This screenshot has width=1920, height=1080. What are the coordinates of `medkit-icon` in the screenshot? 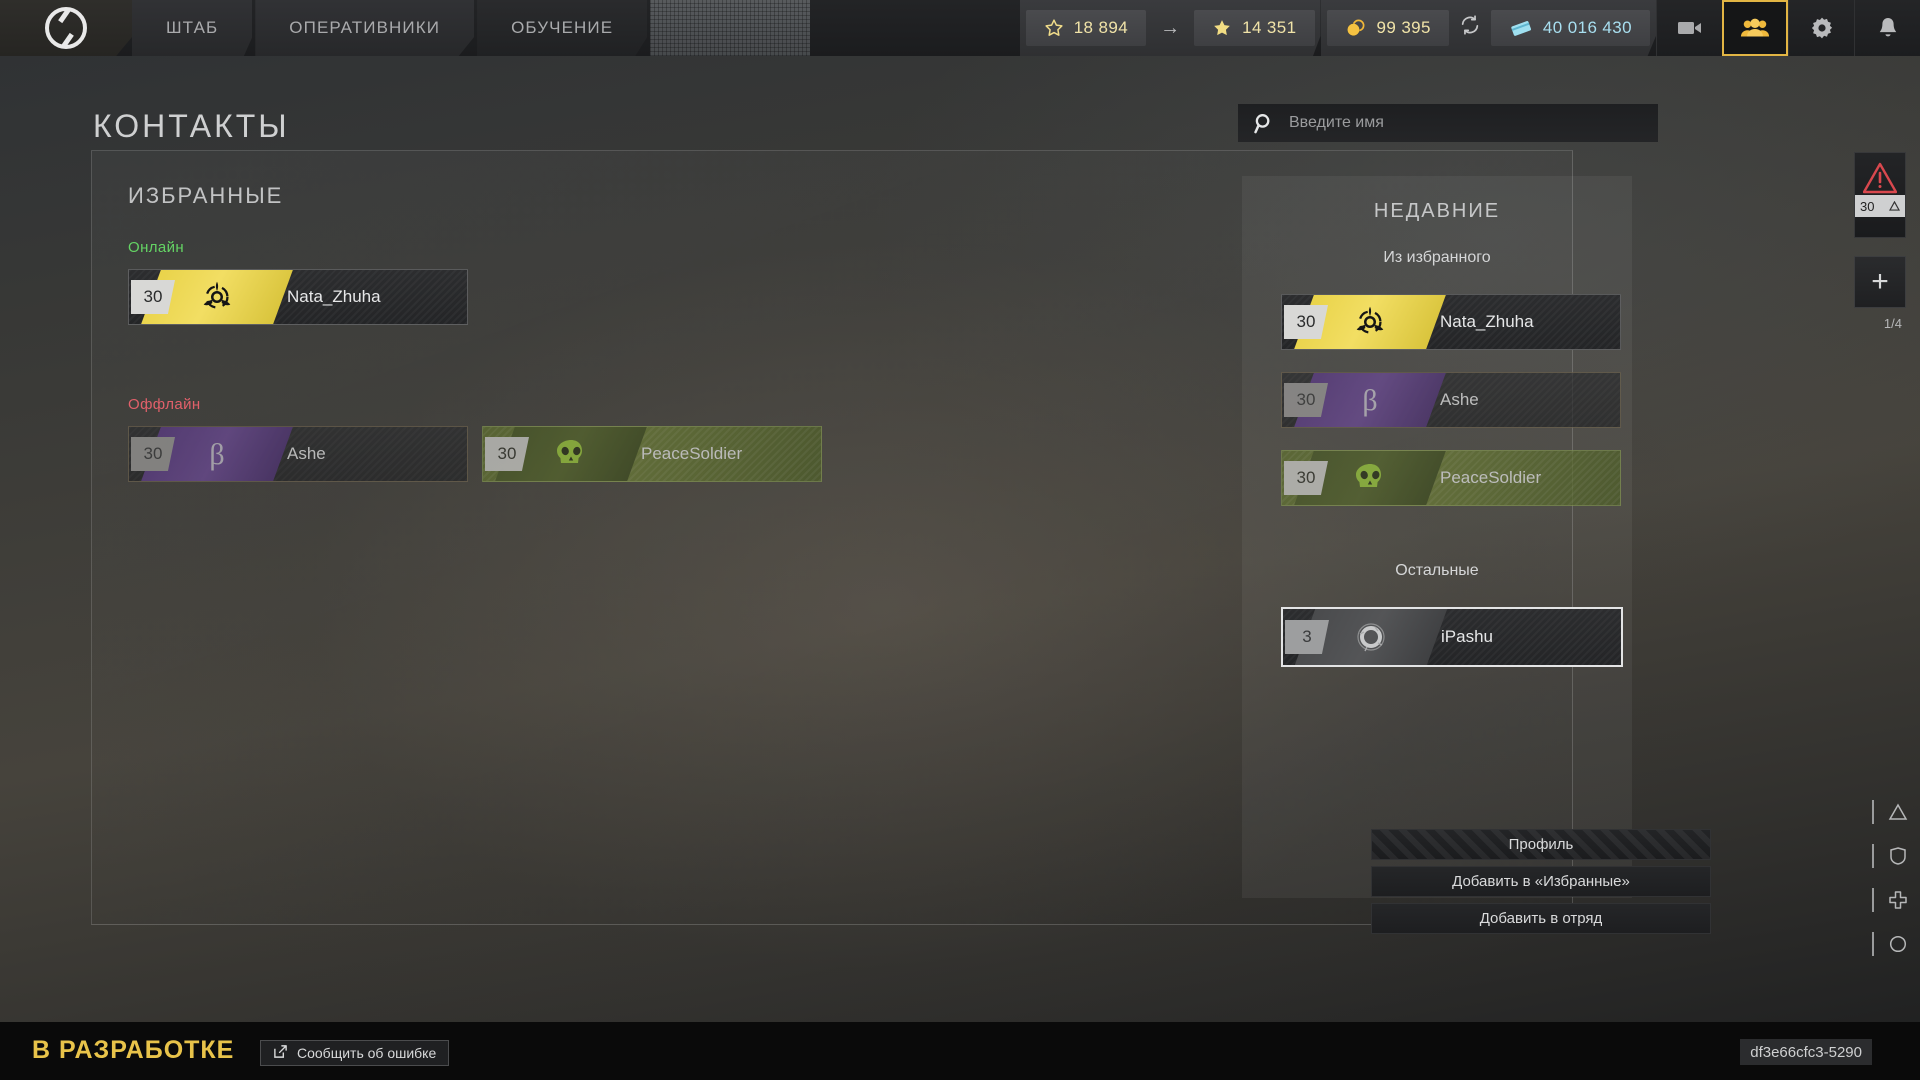 It's located at (1898, 900).